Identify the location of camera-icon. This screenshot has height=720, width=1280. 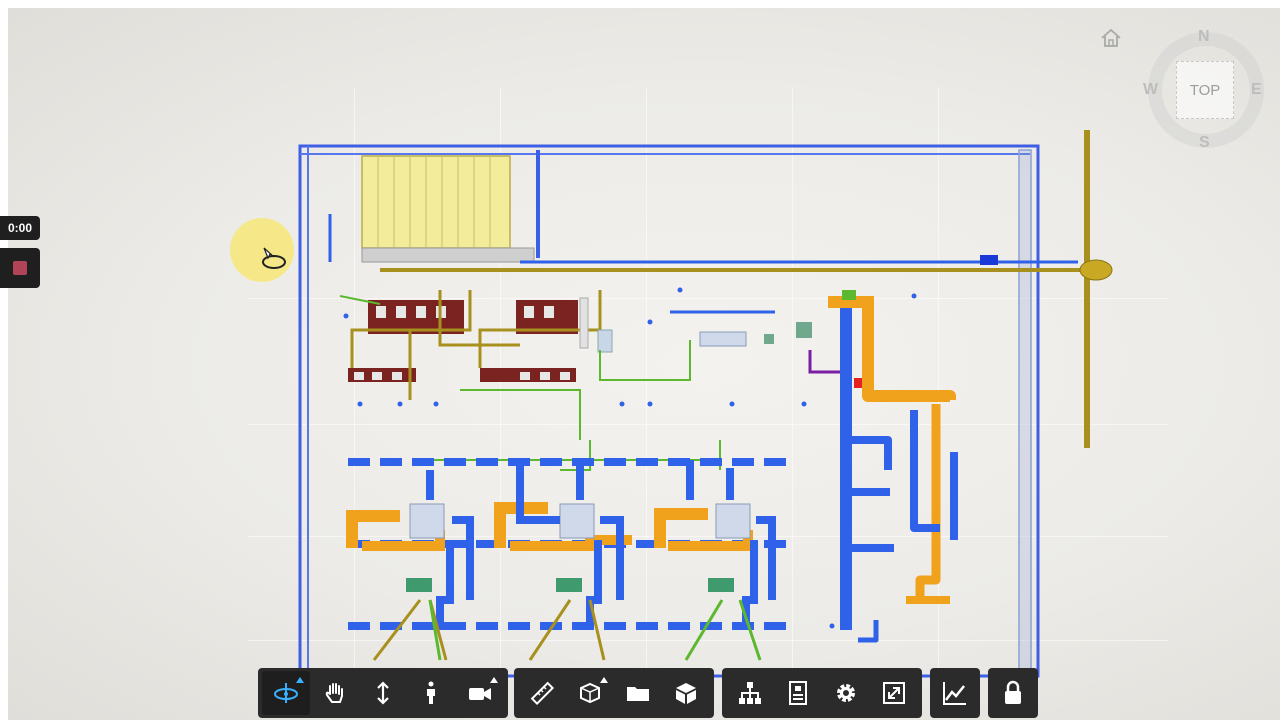
(479, 694).